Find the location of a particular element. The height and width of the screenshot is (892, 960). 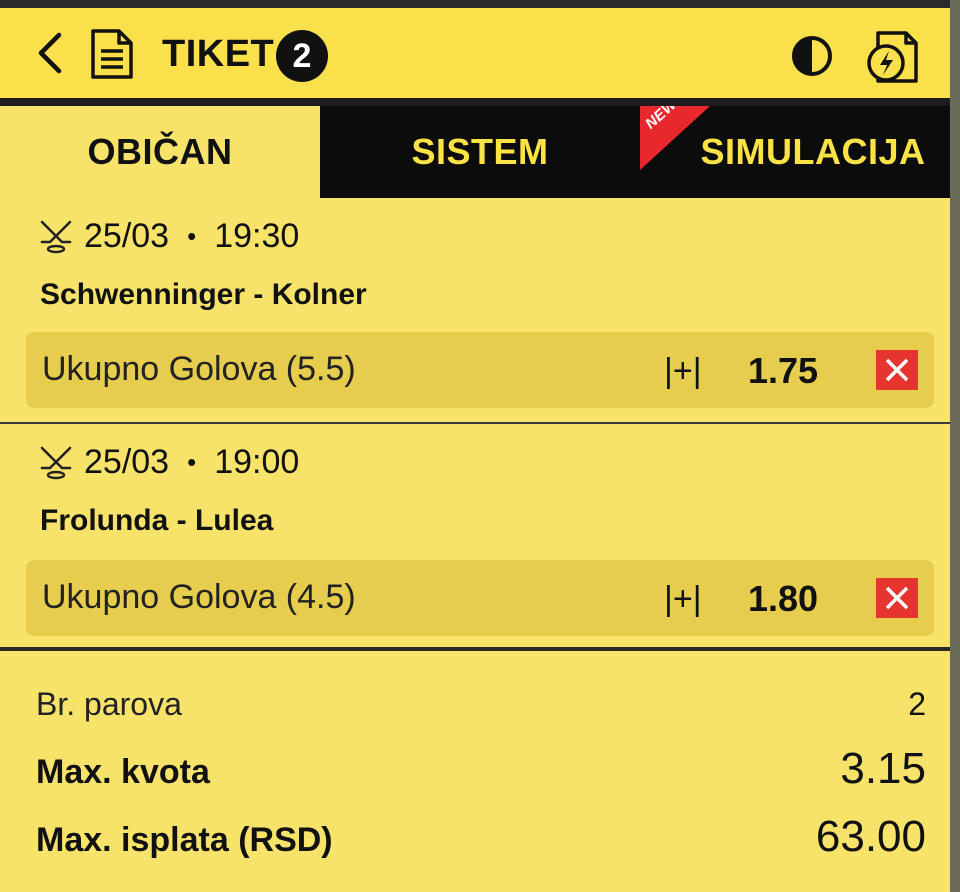

tab-obican: OBIČAN is located at coordinates (160, 152).